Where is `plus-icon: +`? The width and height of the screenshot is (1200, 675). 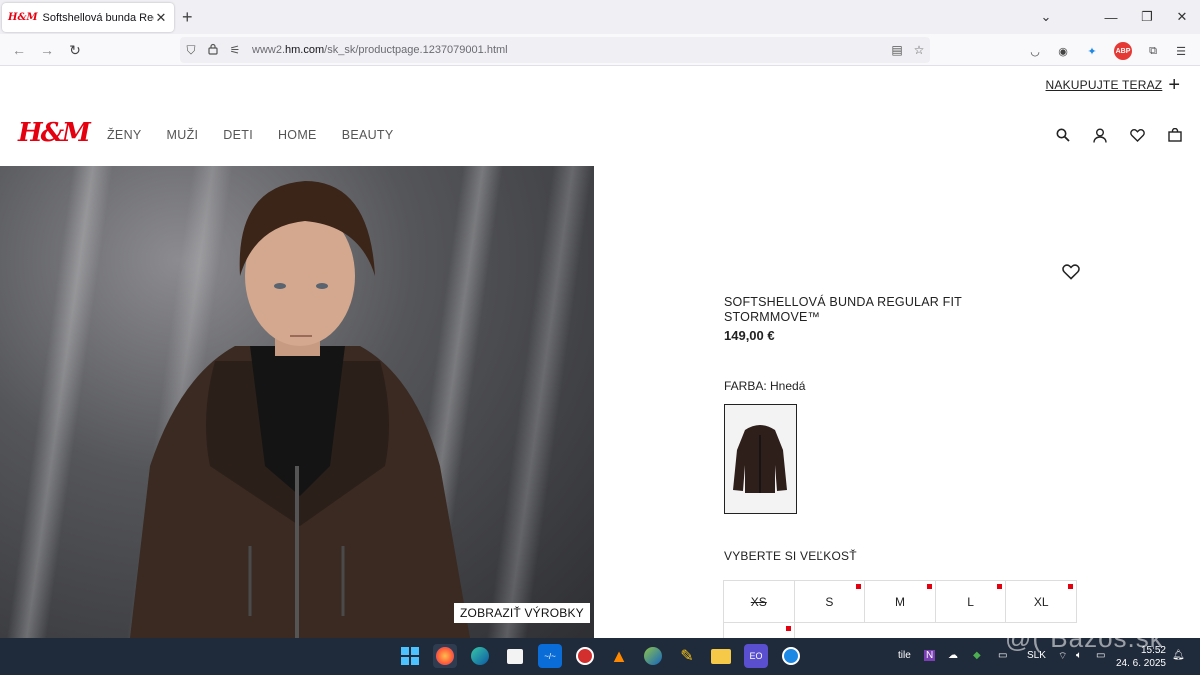
plus-icon: + is located at coordinates (1174, 85).